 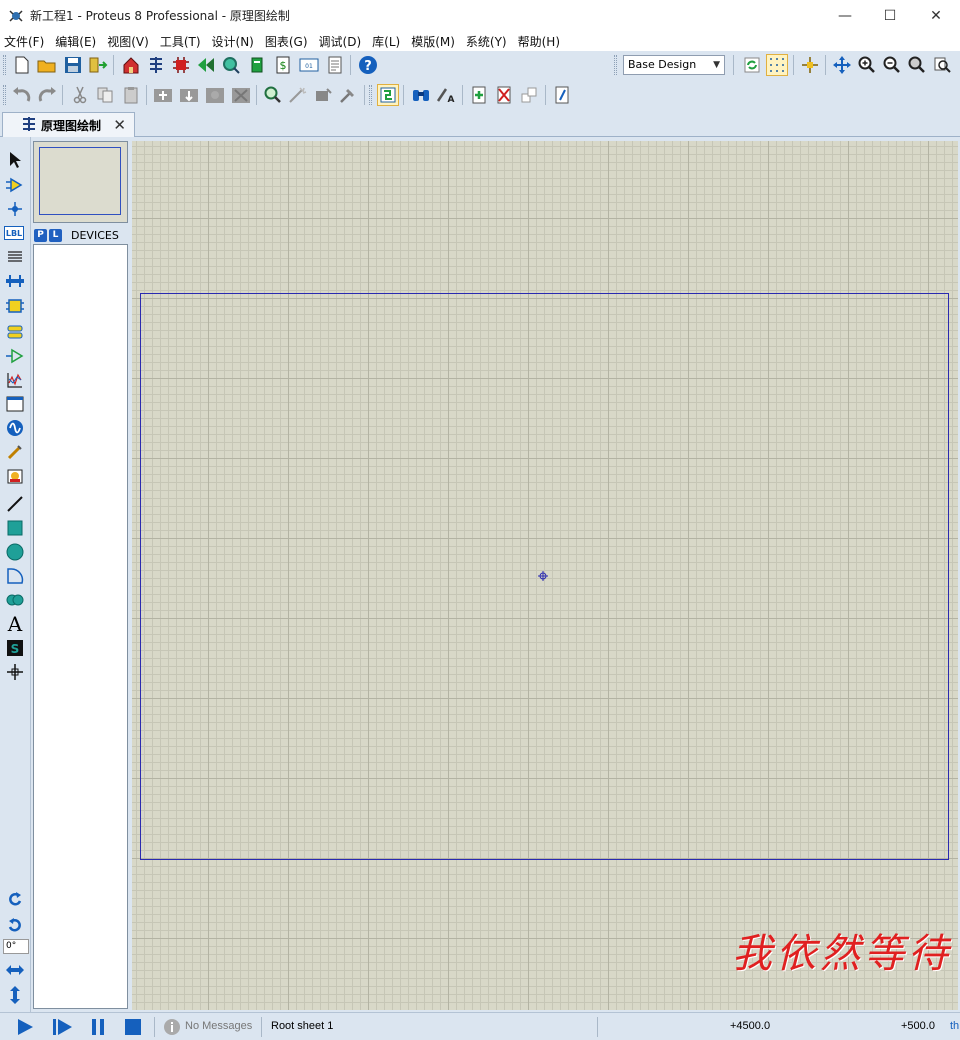 I want to click on info-icon, so click(x=172, y=1027).